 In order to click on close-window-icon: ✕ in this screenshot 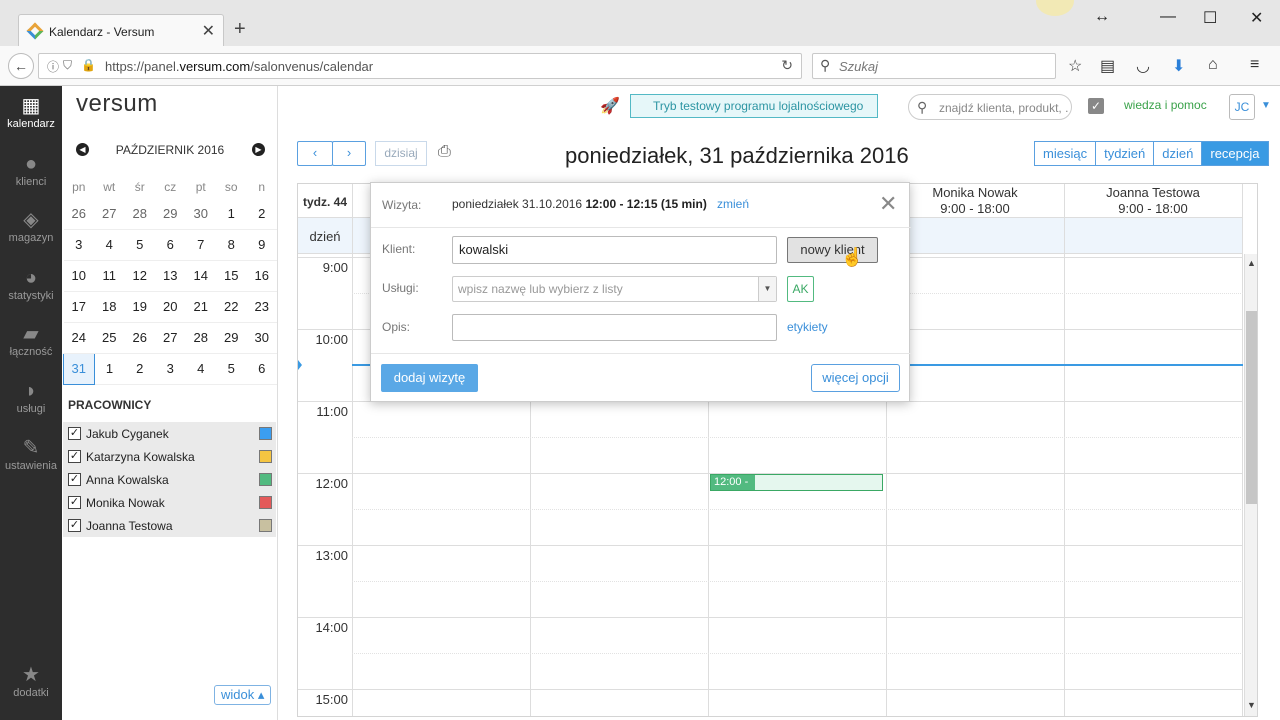, I will do `click(1256, 18)`.